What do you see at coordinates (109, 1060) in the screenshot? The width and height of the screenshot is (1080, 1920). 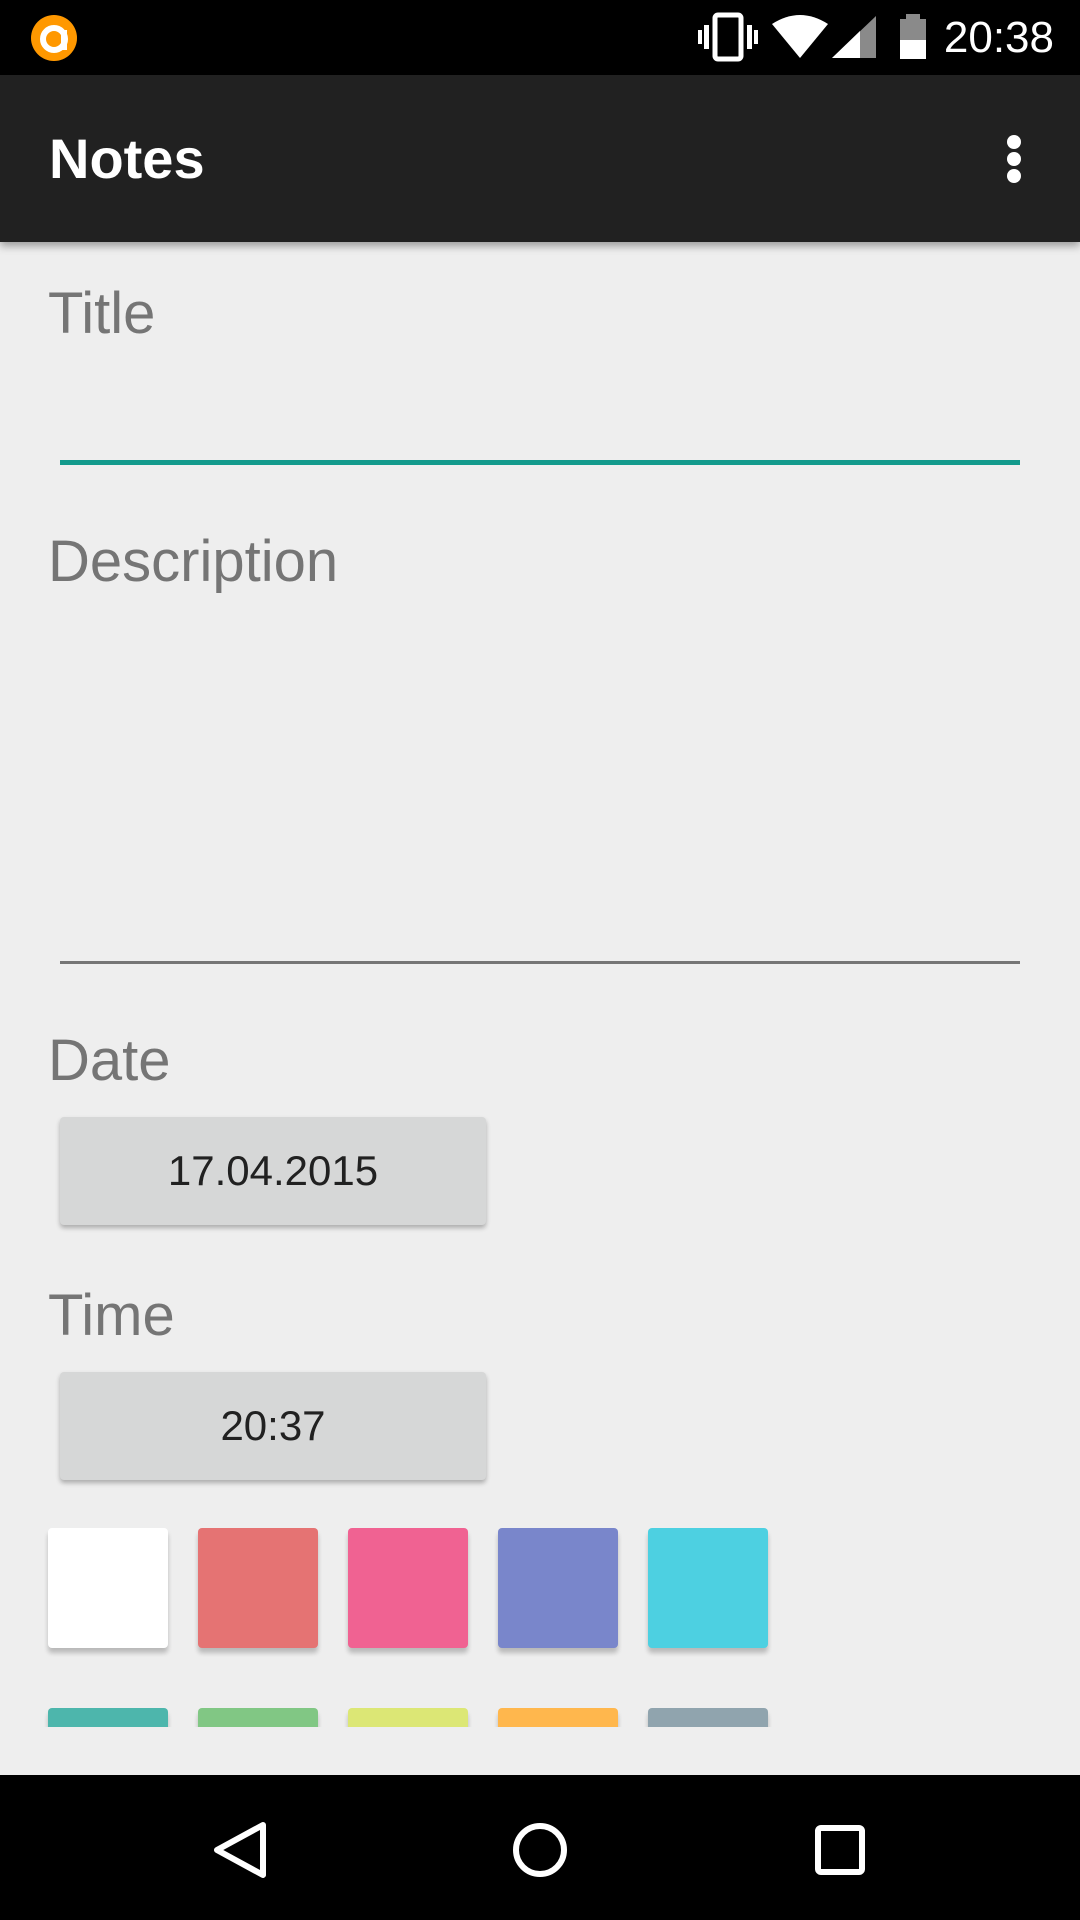 I see `date-label: Date` at bounding box center [109, 1060].